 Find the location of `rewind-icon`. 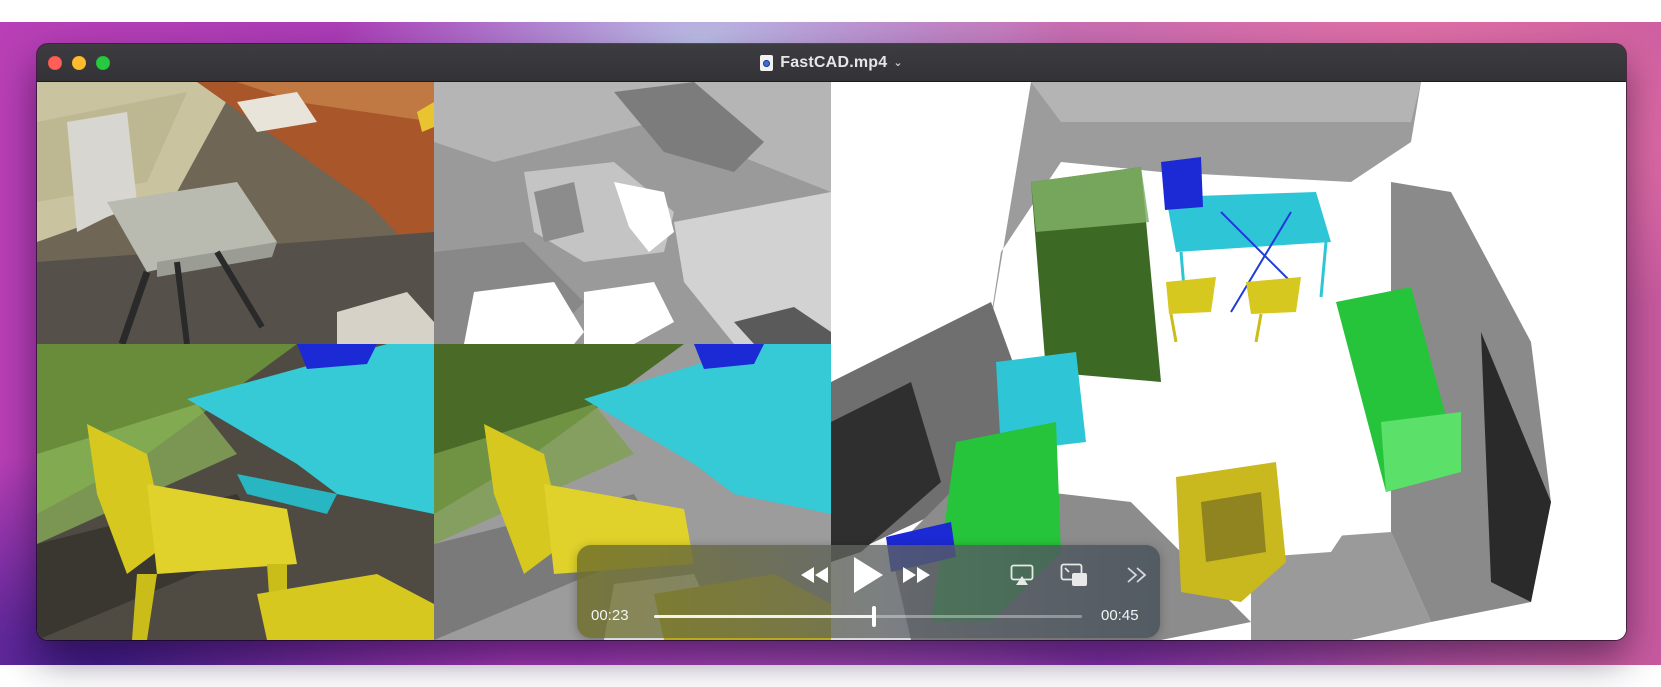

rewind-icon is located at coordinates (814, 575).